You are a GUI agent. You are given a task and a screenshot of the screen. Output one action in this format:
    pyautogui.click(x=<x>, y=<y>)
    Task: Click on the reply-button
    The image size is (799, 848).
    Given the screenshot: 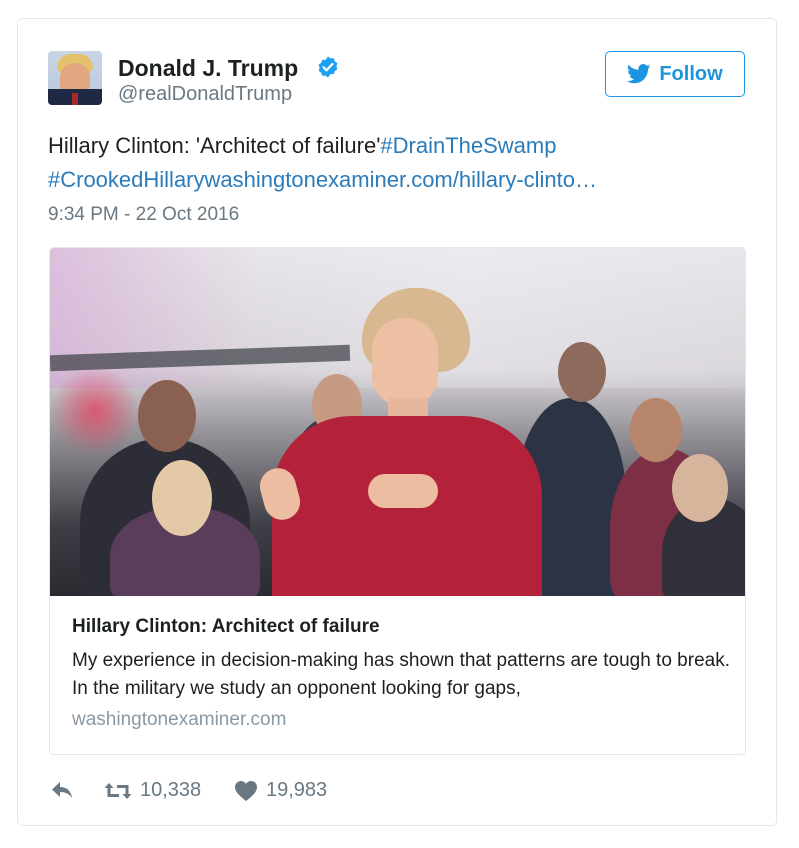 What is the action you would take?
    pyautogui.click(x=62, y=790)
    